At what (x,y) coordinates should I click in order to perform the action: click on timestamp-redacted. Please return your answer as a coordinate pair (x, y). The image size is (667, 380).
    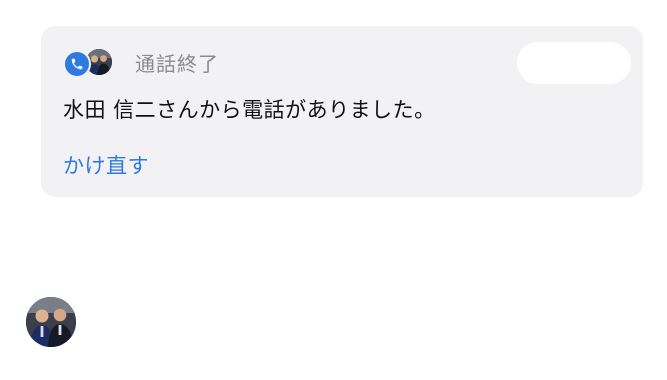
    Looking at the image, I should click on (574, 63).